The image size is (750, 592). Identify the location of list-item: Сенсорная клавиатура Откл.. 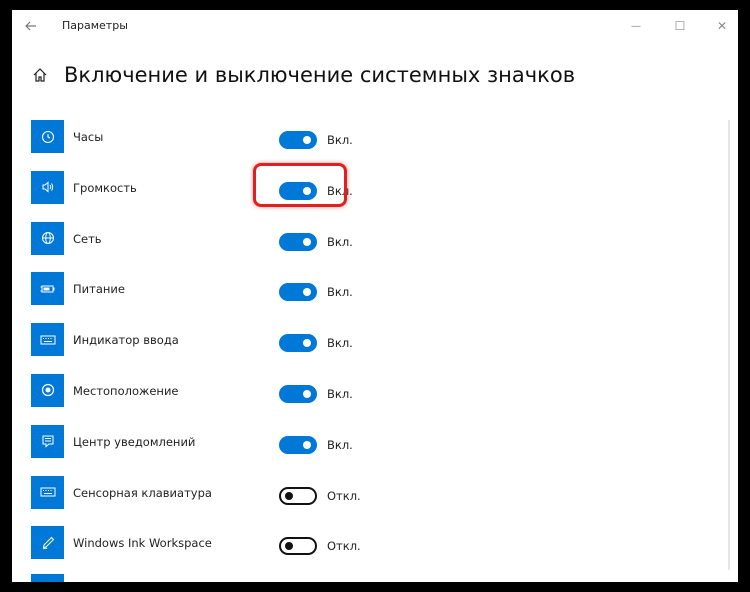
(341, 496).